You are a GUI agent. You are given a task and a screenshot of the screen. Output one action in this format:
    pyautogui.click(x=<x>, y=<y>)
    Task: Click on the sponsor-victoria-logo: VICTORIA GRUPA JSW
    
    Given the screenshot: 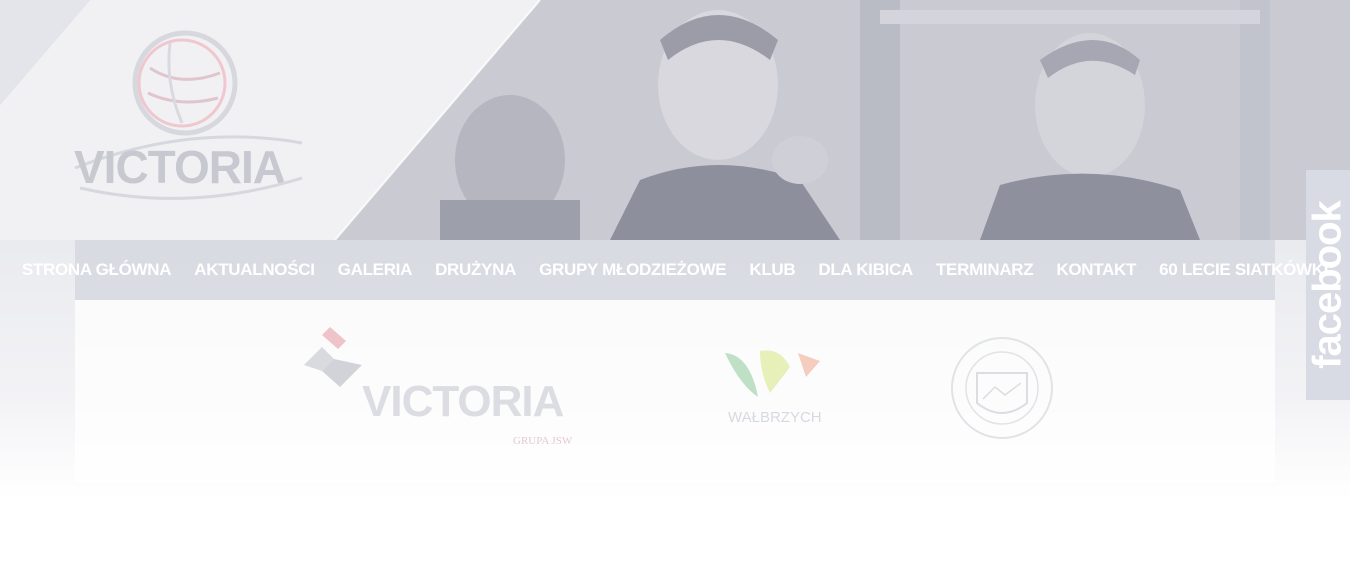 What is the action you would take?
    pyautogui.click(x=440, y=390)
    